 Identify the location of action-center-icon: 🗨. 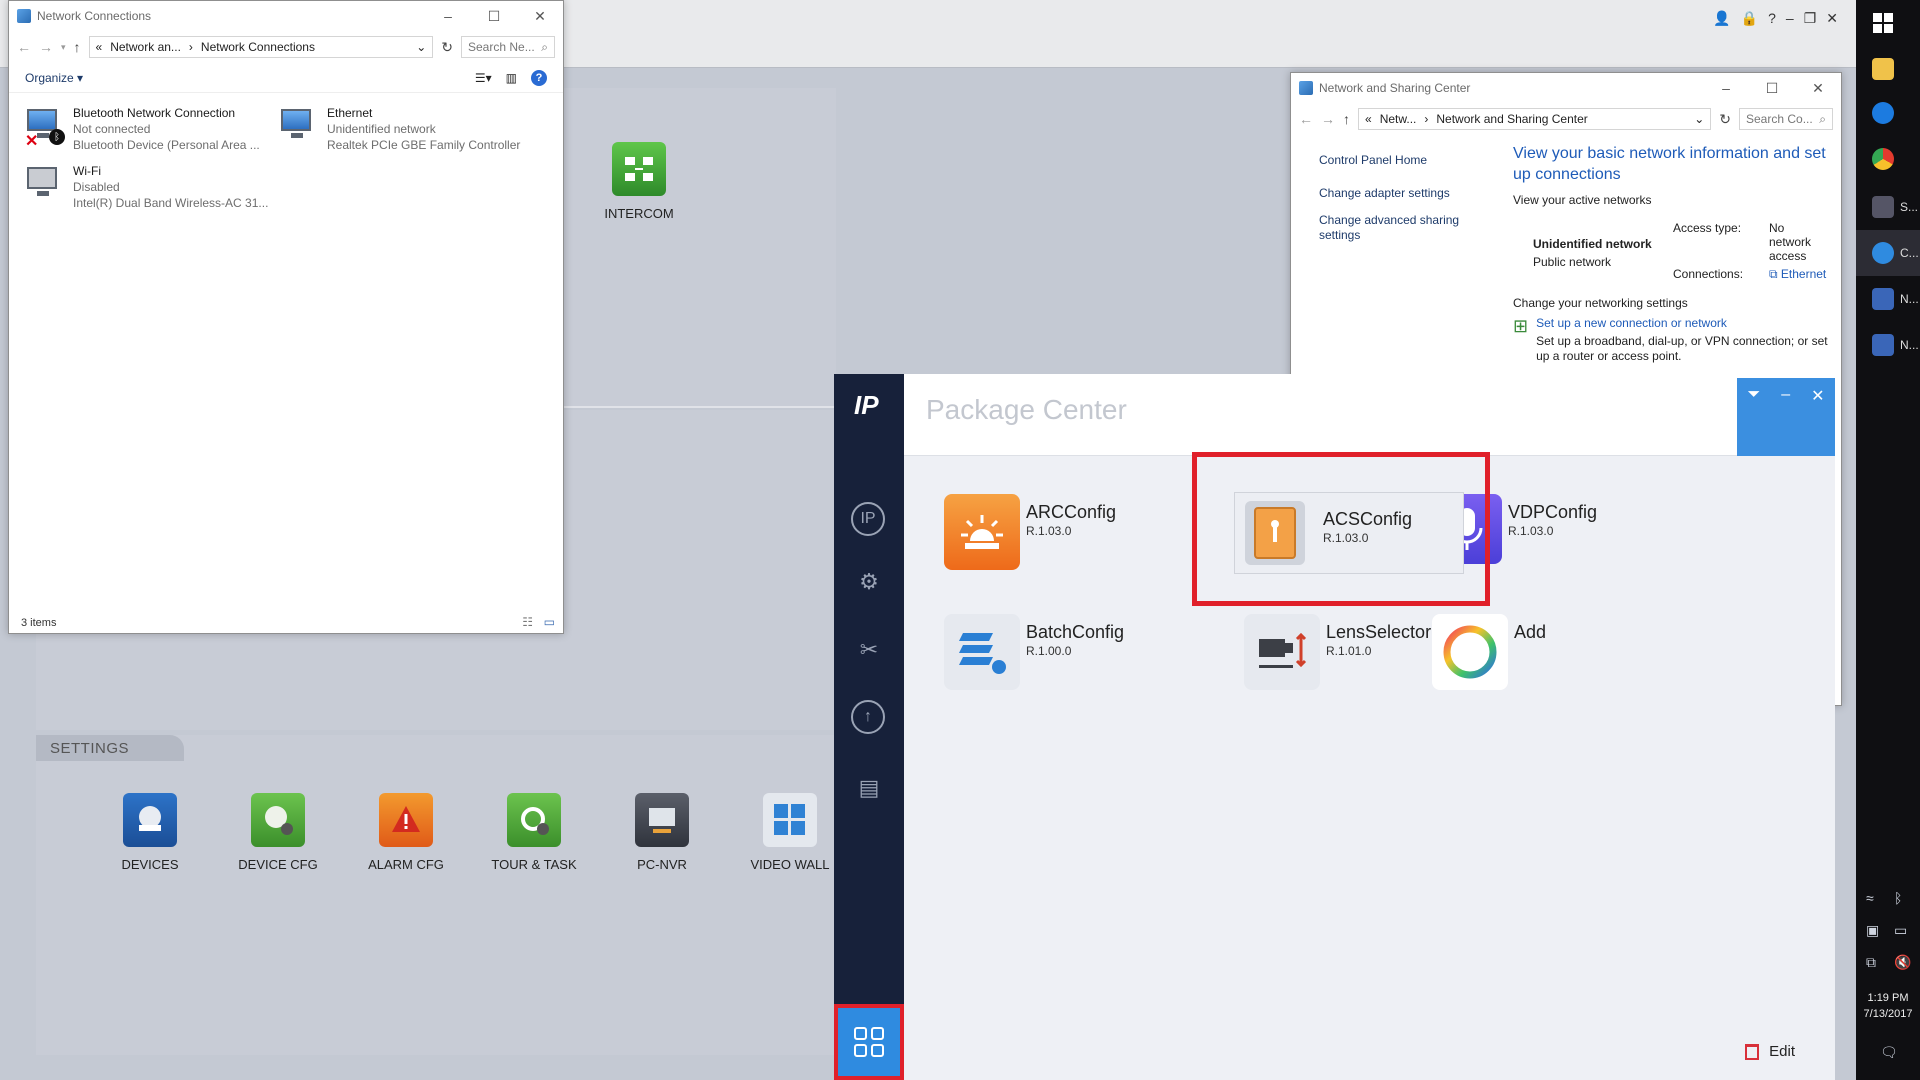
(1889, 1052).